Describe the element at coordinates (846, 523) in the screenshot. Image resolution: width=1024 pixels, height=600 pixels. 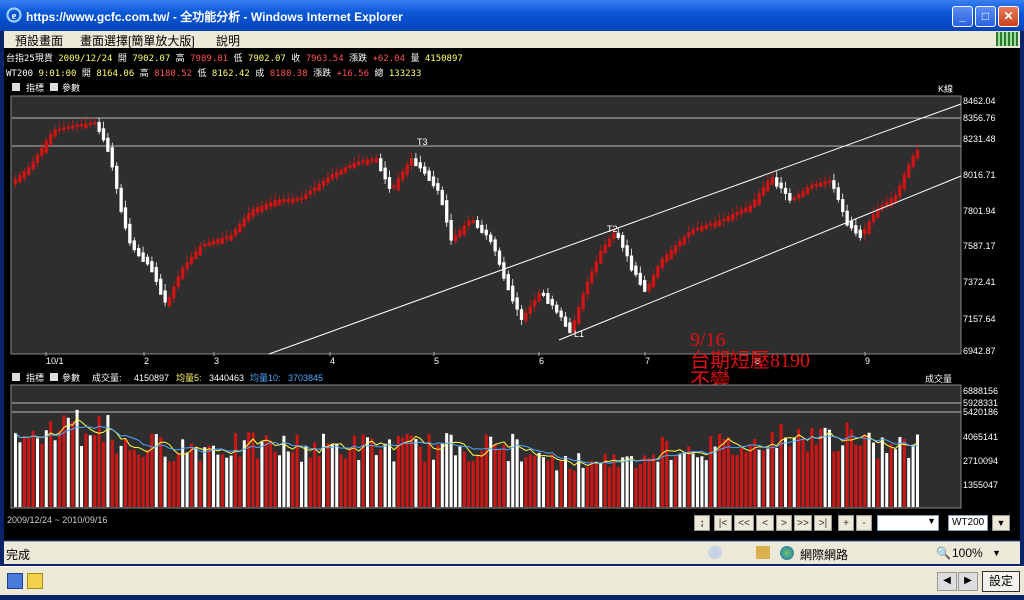
I see `nav-button: +` at that location.